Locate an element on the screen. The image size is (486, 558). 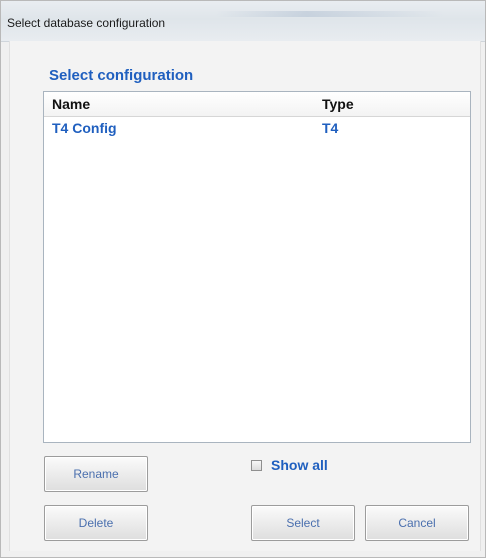
column-header-type: Type is located at coordinates (338, 104).